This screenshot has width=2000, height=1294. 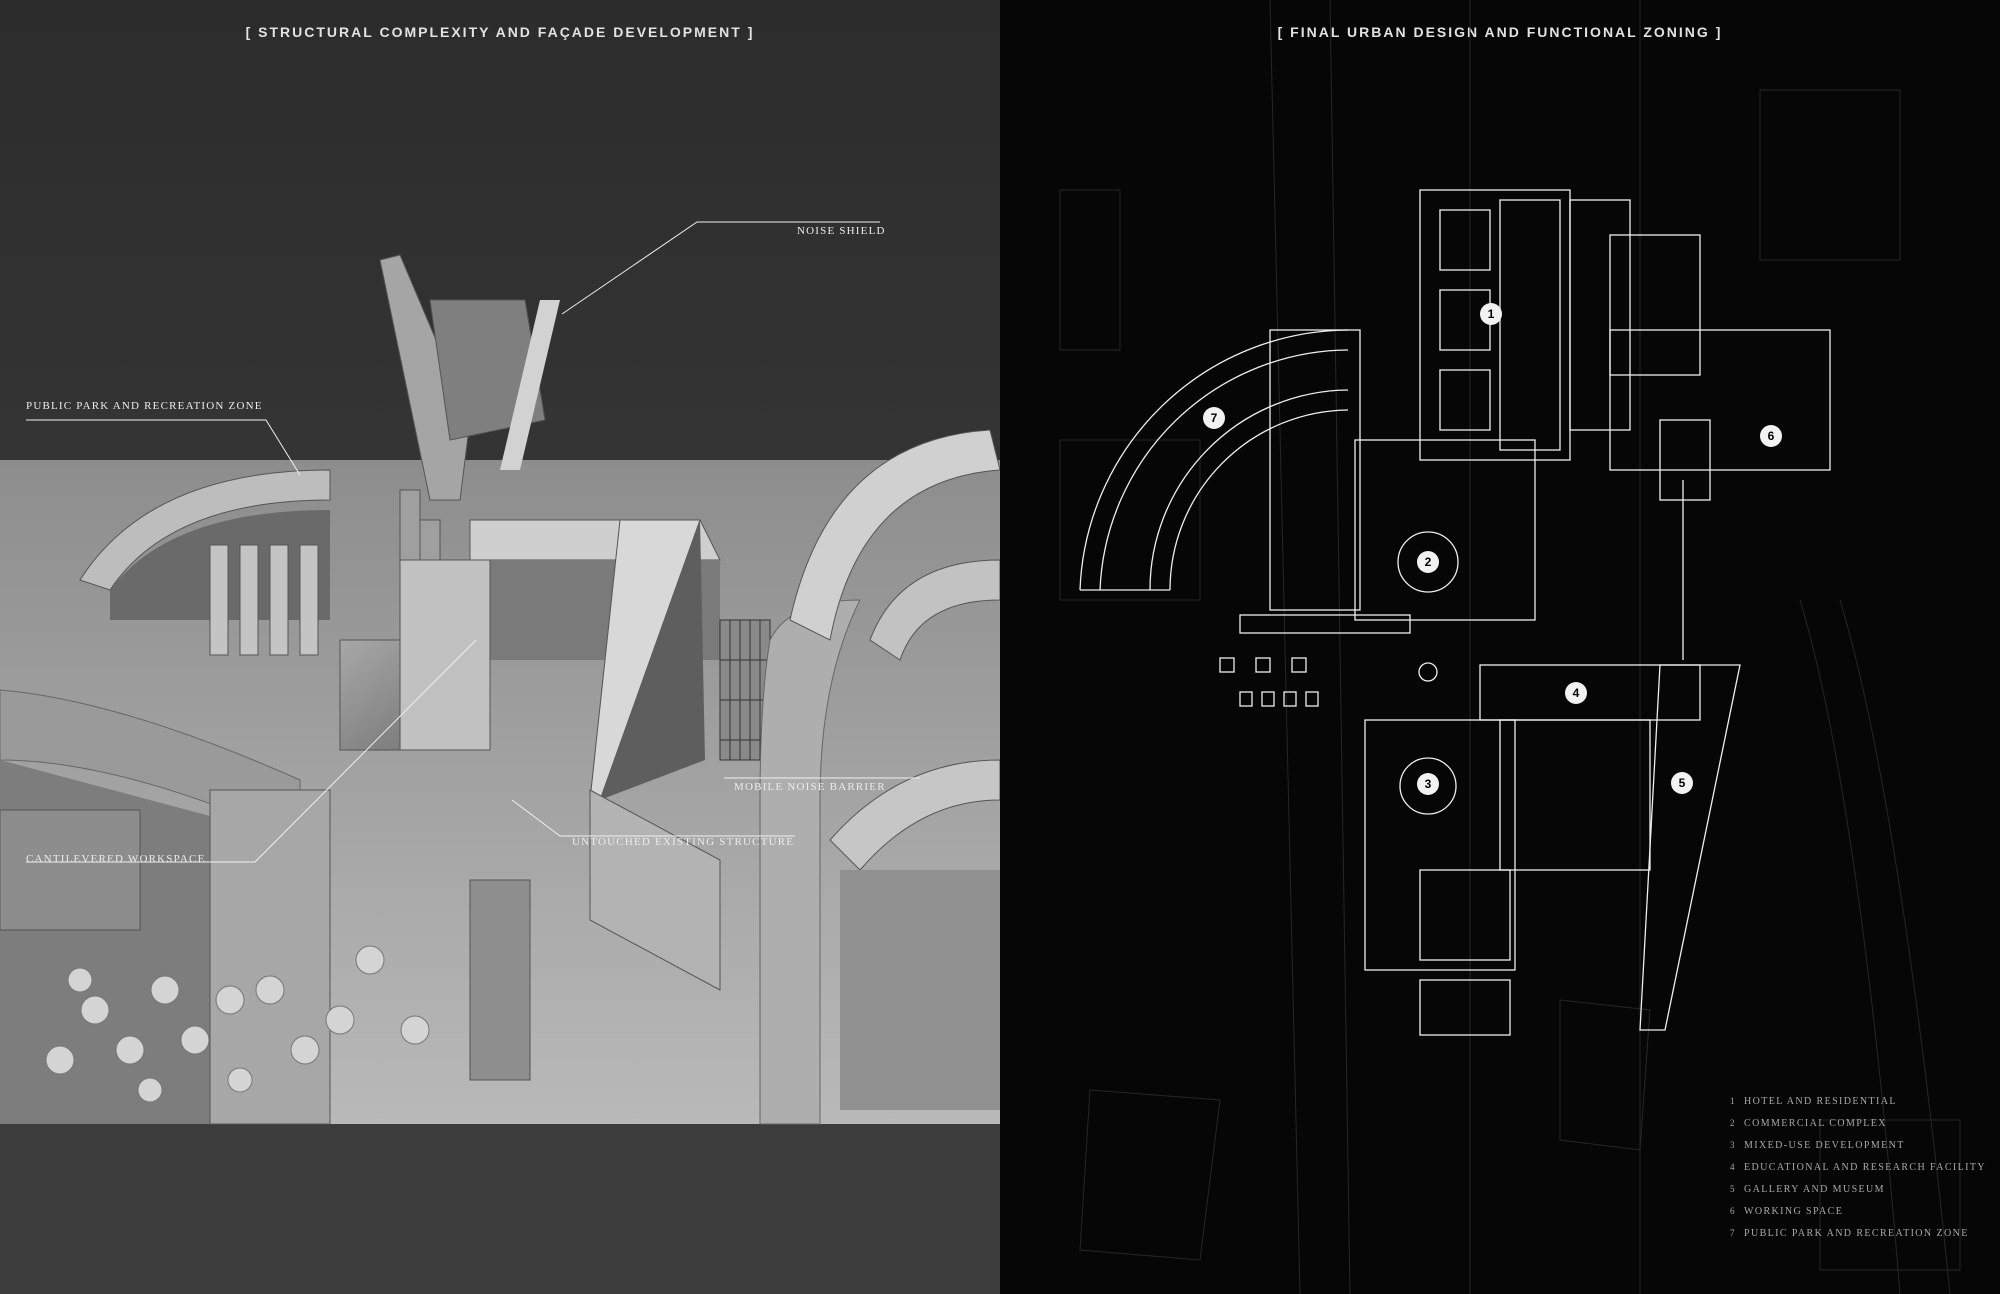 What do you see at coordinates (1428, 562) in the screenshot?
I see `zone-marker-2: 2` at bounding box center [1428, 562].